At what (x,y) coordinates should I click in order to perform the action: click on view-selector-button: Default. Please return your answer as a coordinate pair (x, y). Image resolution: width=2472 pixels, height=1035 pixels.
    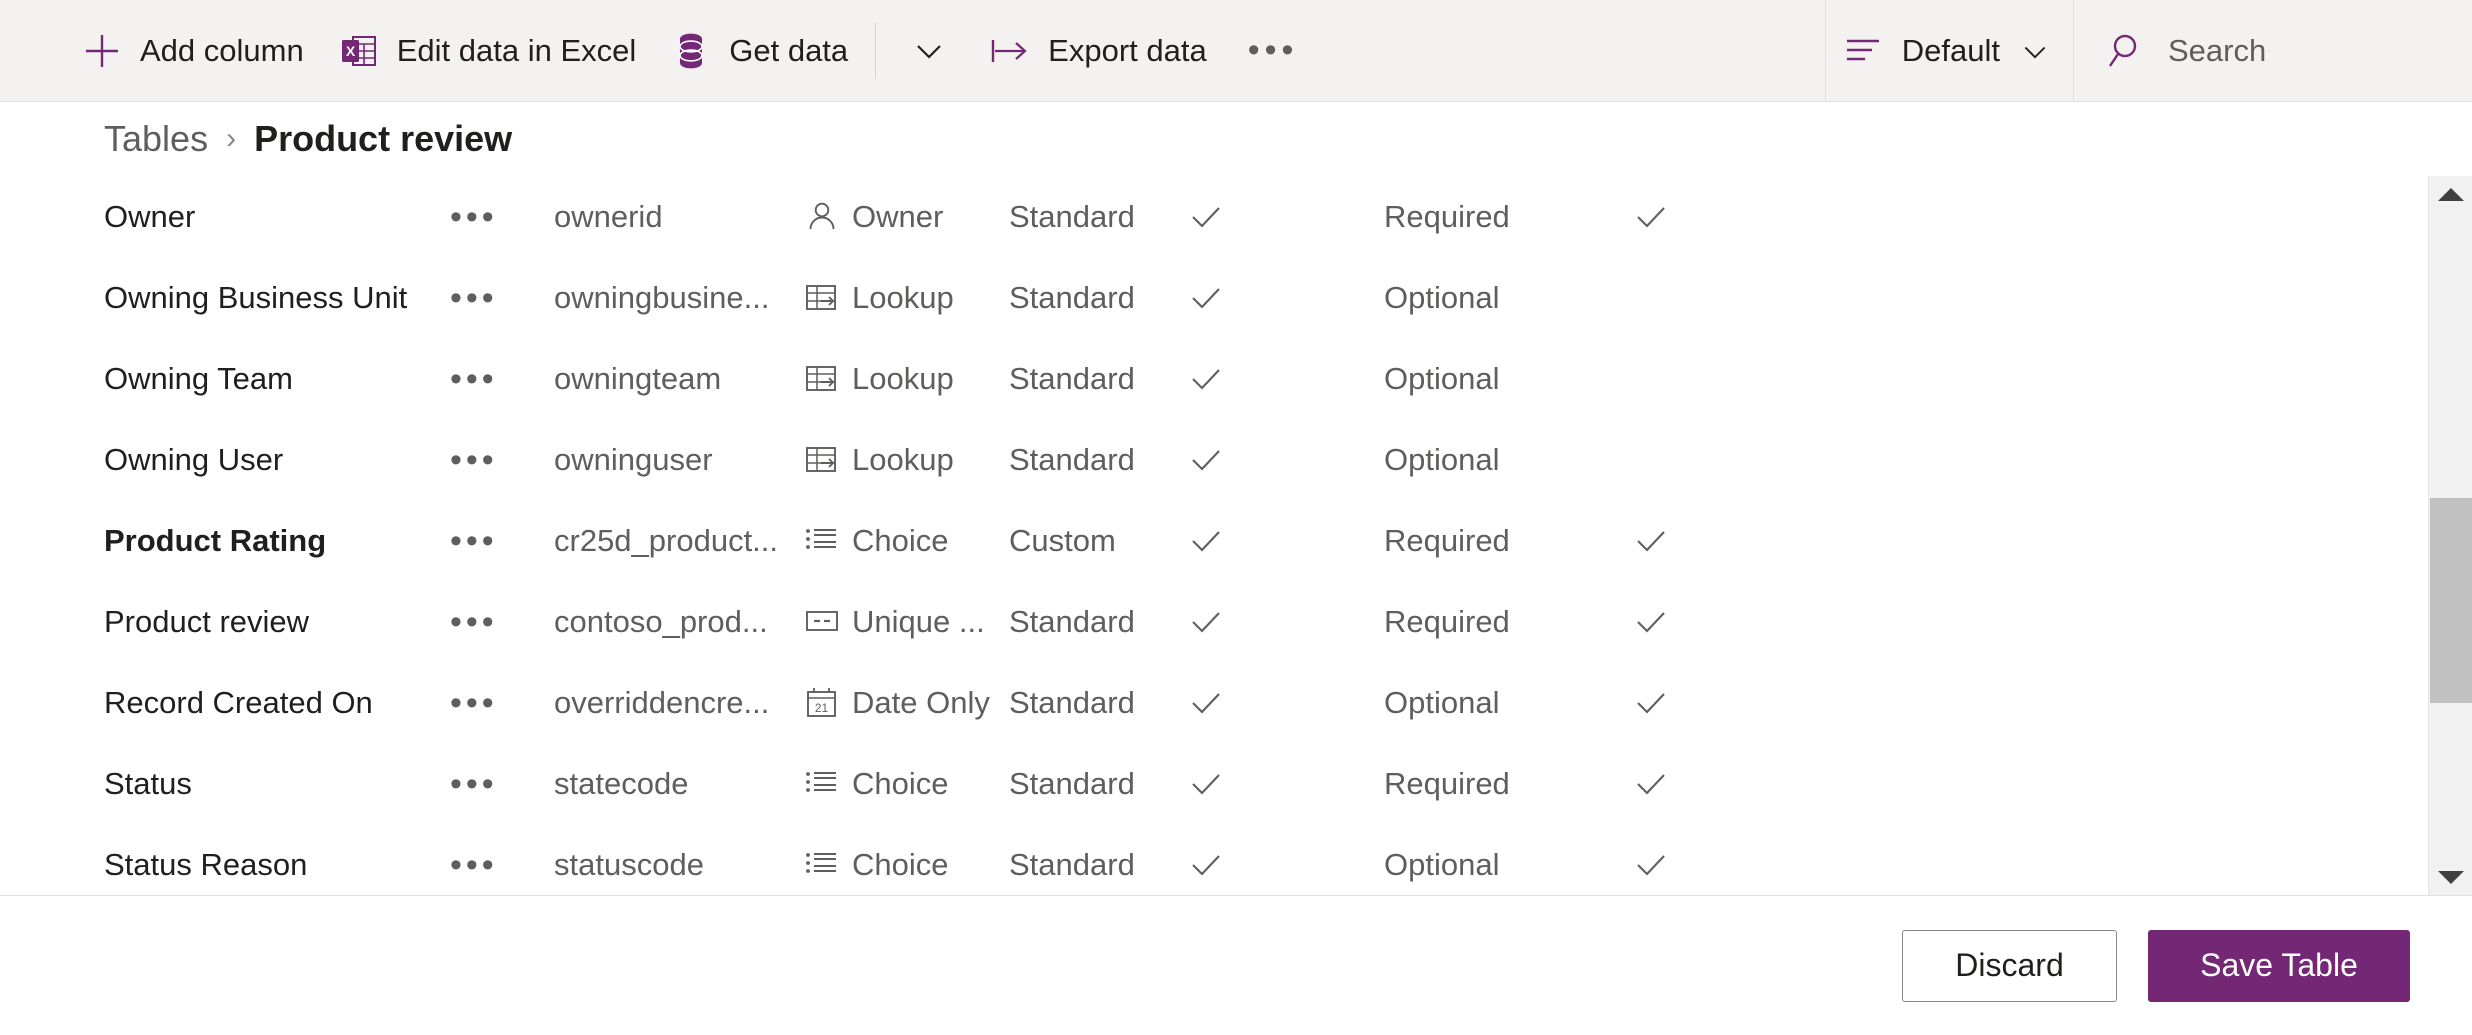
    Looking at the image, I should click on (1949, 50).